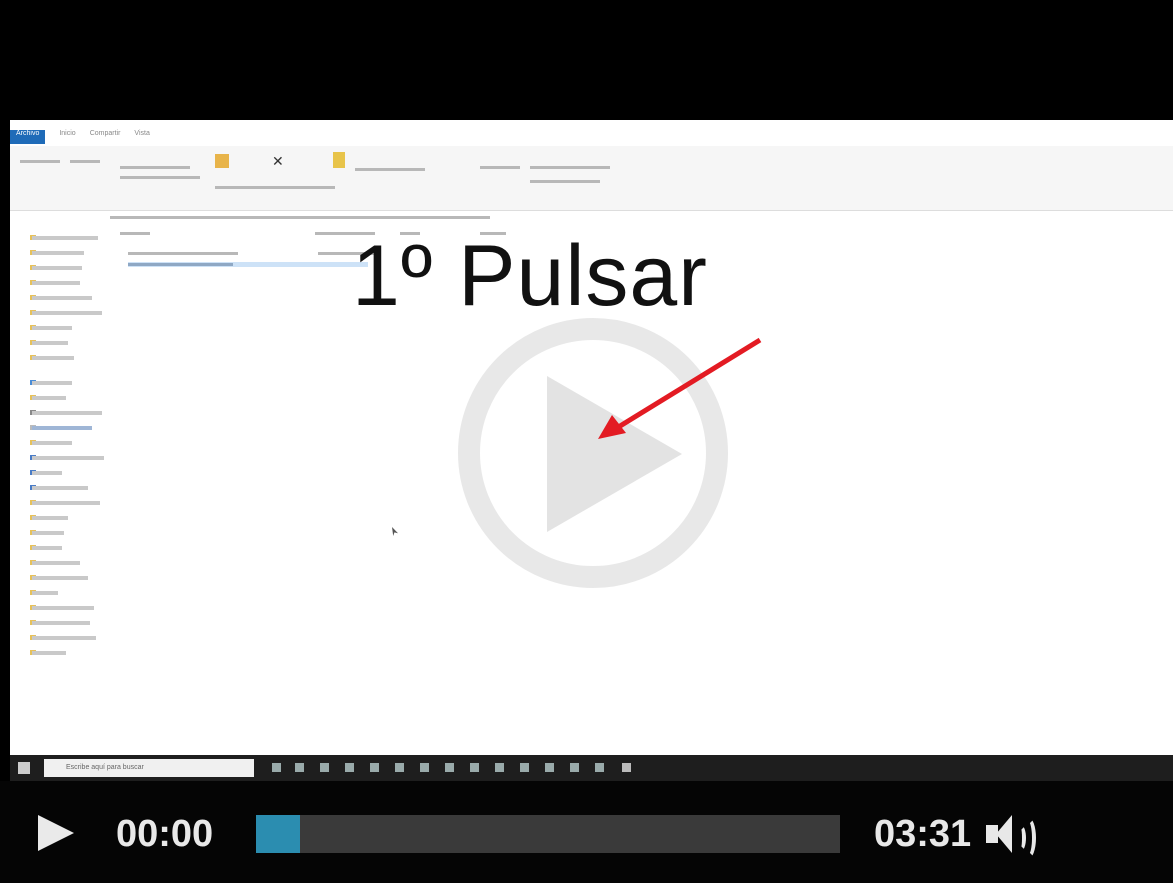  I want to click on player-controls: 00:00 03:31, so click(586, 832).